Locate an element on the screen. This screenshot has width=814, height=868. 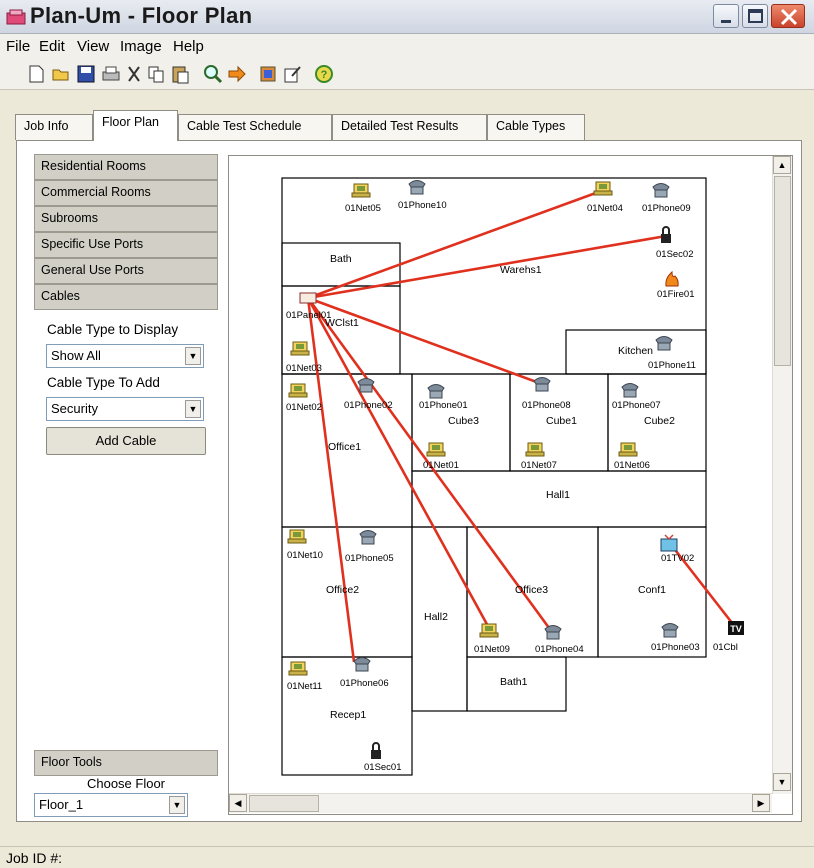
room-kitchen: Kitchen is located at coordinates (635, 351).